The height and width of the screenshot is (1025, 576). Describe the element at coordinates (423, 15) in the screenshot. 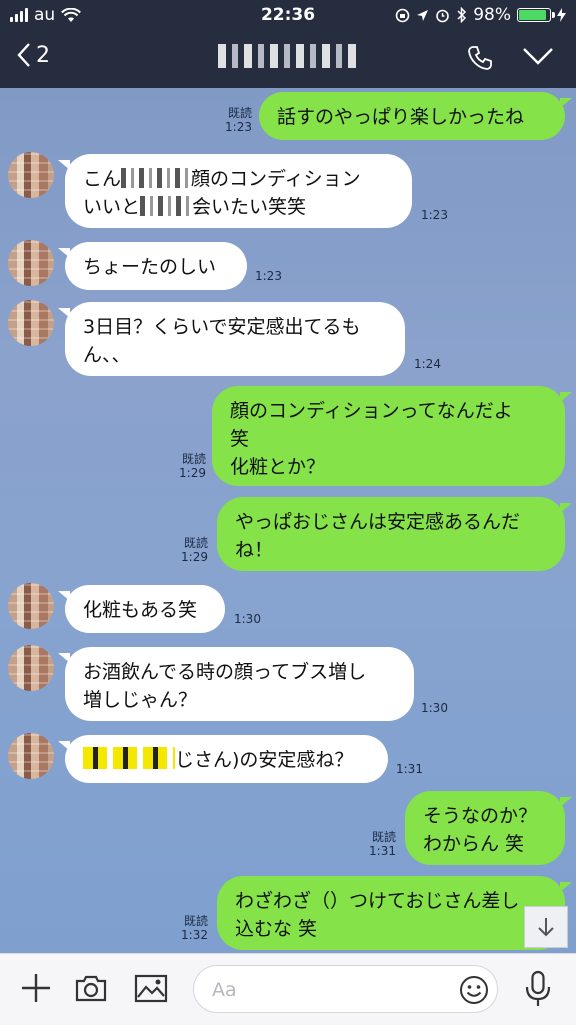

I see `location-icon` at that location.